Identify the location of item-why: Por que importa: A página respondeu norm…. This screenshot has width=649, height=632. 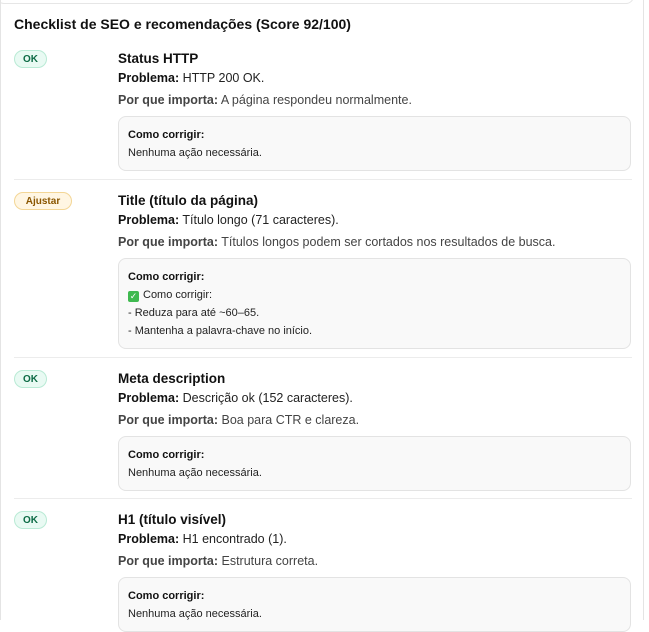
(265, 100).